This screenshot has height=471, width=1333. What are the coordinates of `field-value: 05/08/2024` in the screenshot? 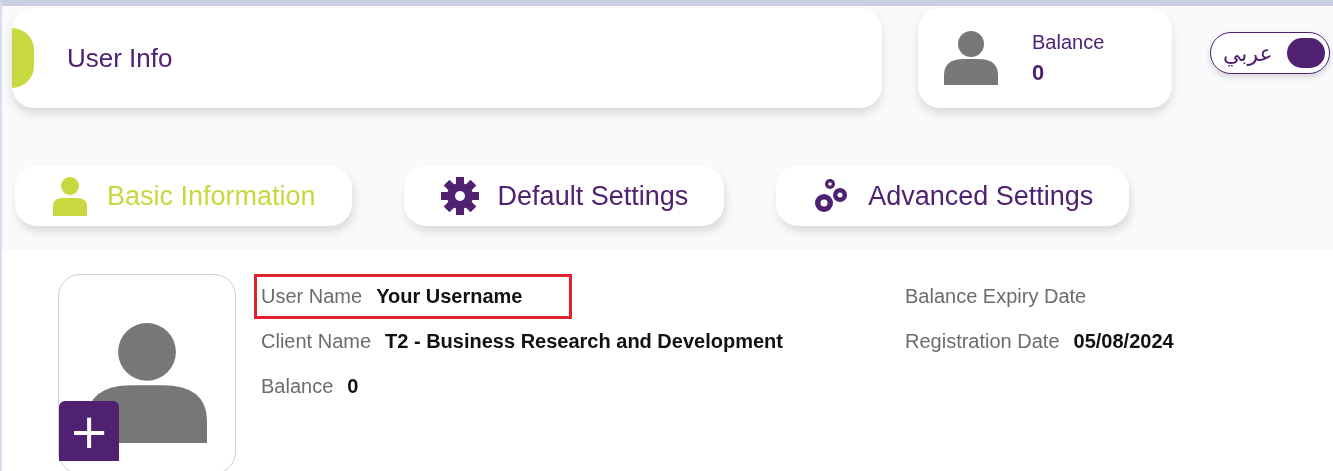 It's located at (1123, 341).